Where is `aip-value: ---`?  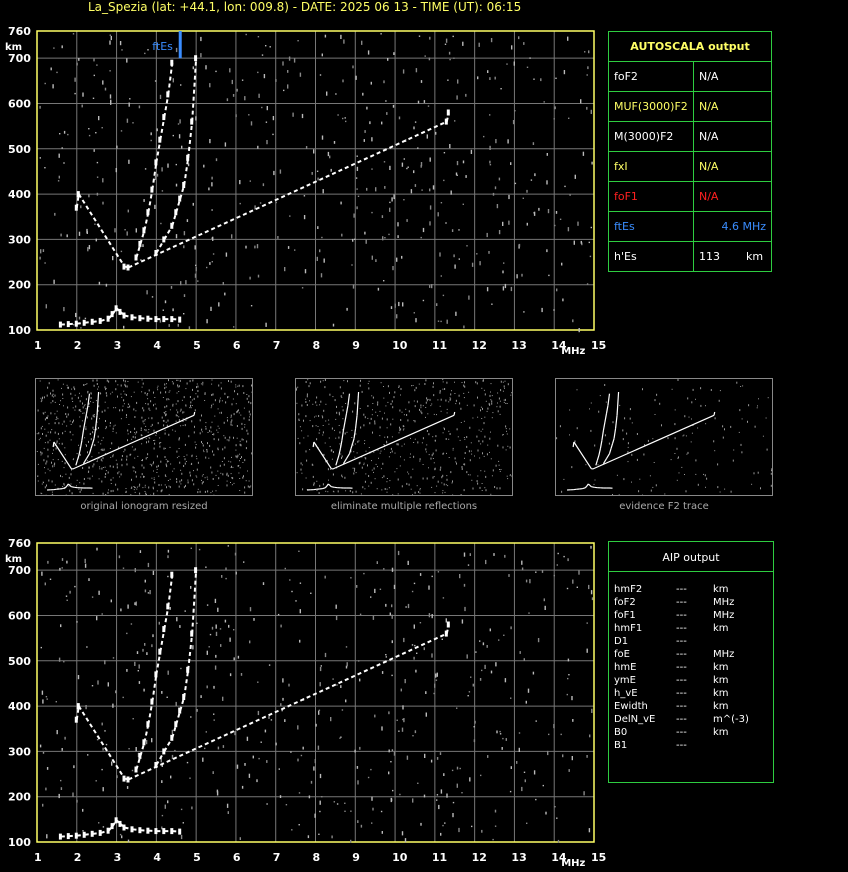 aip-value: --- is located at coordinates (681, 706).